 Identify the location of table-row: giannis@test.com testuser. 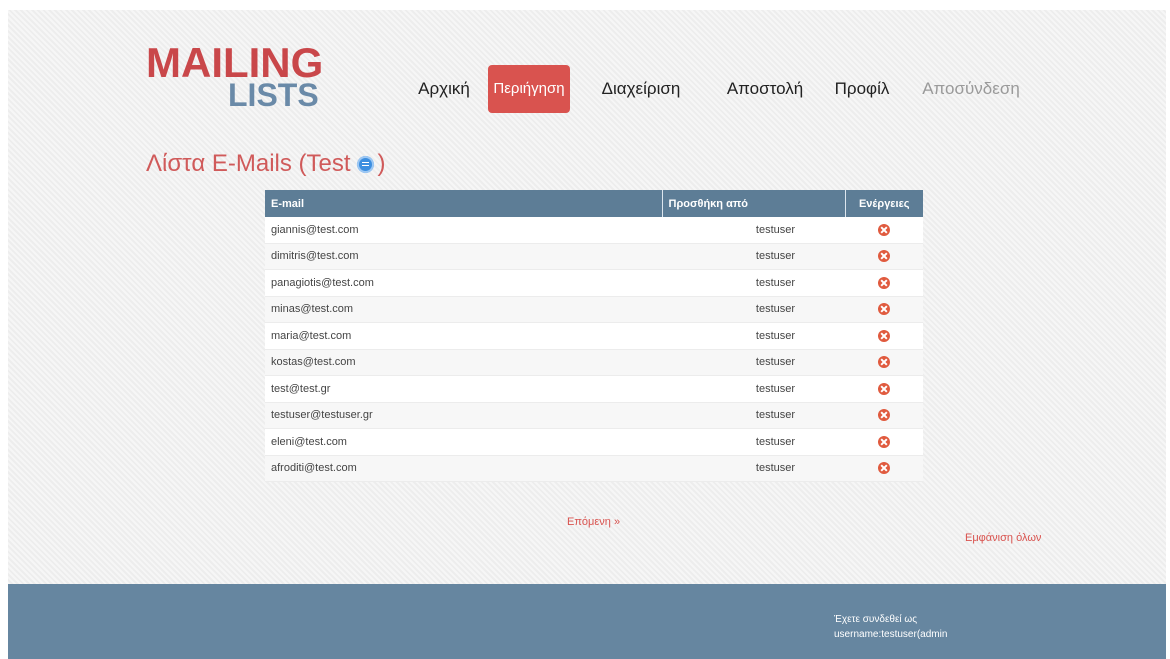
(594, 230).